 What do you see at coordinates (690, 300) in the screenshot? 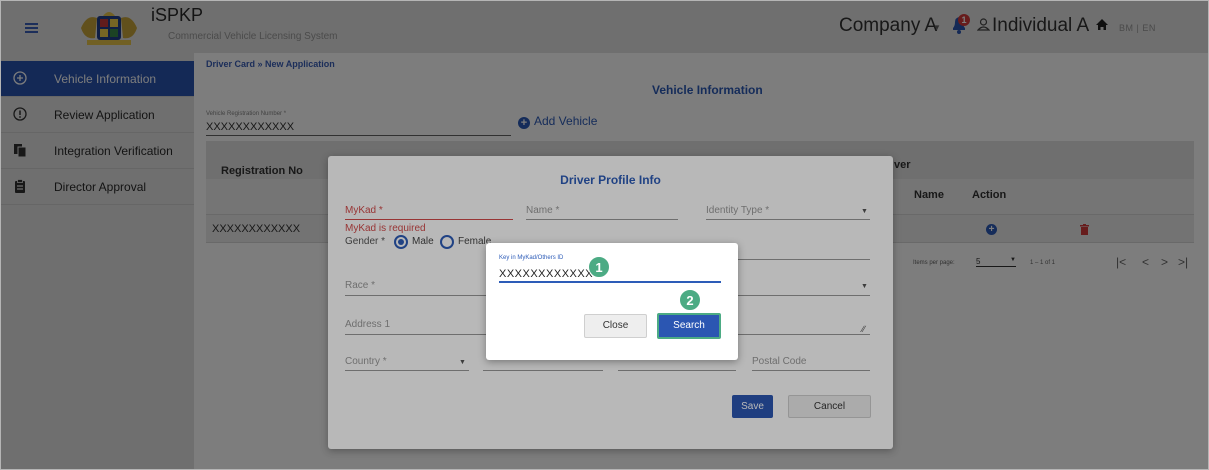
I see `step-marker-2: 2` at bounding box center [690, 300].